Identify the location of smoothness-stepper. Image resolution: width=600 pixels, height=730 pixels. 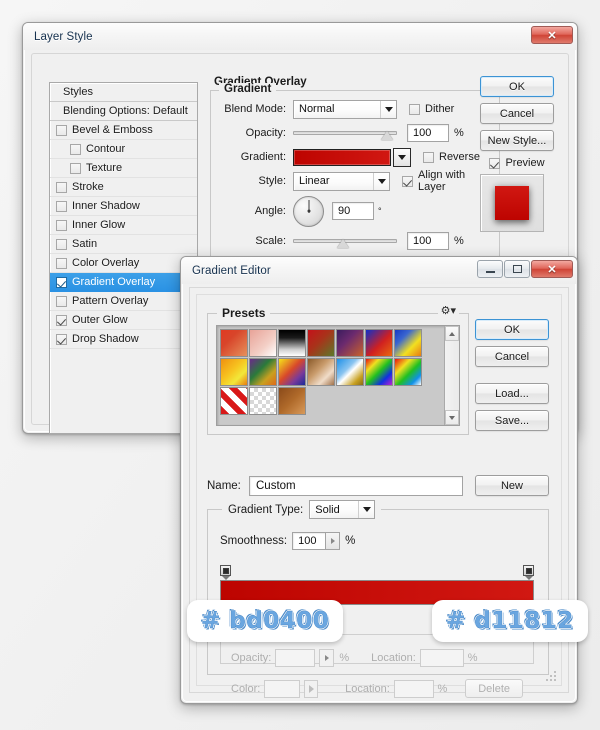
(333, 541).